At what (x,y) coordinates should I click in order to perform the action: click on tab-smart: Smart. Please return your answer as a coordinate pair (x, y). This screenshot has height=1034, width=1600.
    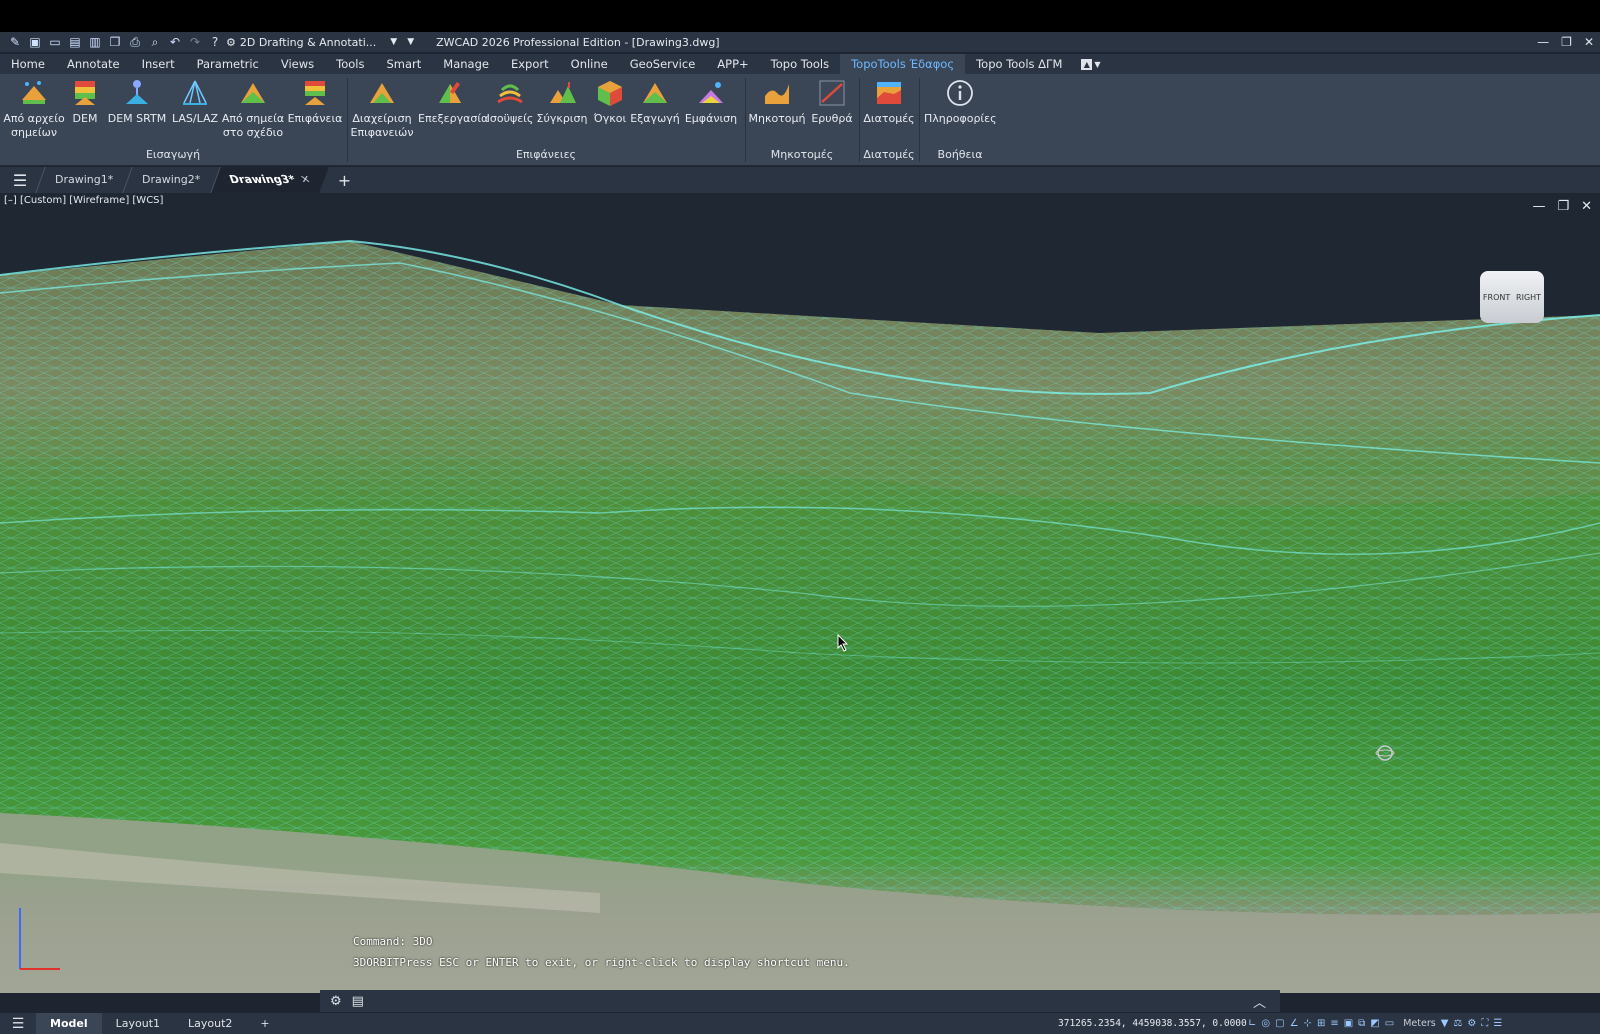
    Looking at the image, I should click on (404, 64).